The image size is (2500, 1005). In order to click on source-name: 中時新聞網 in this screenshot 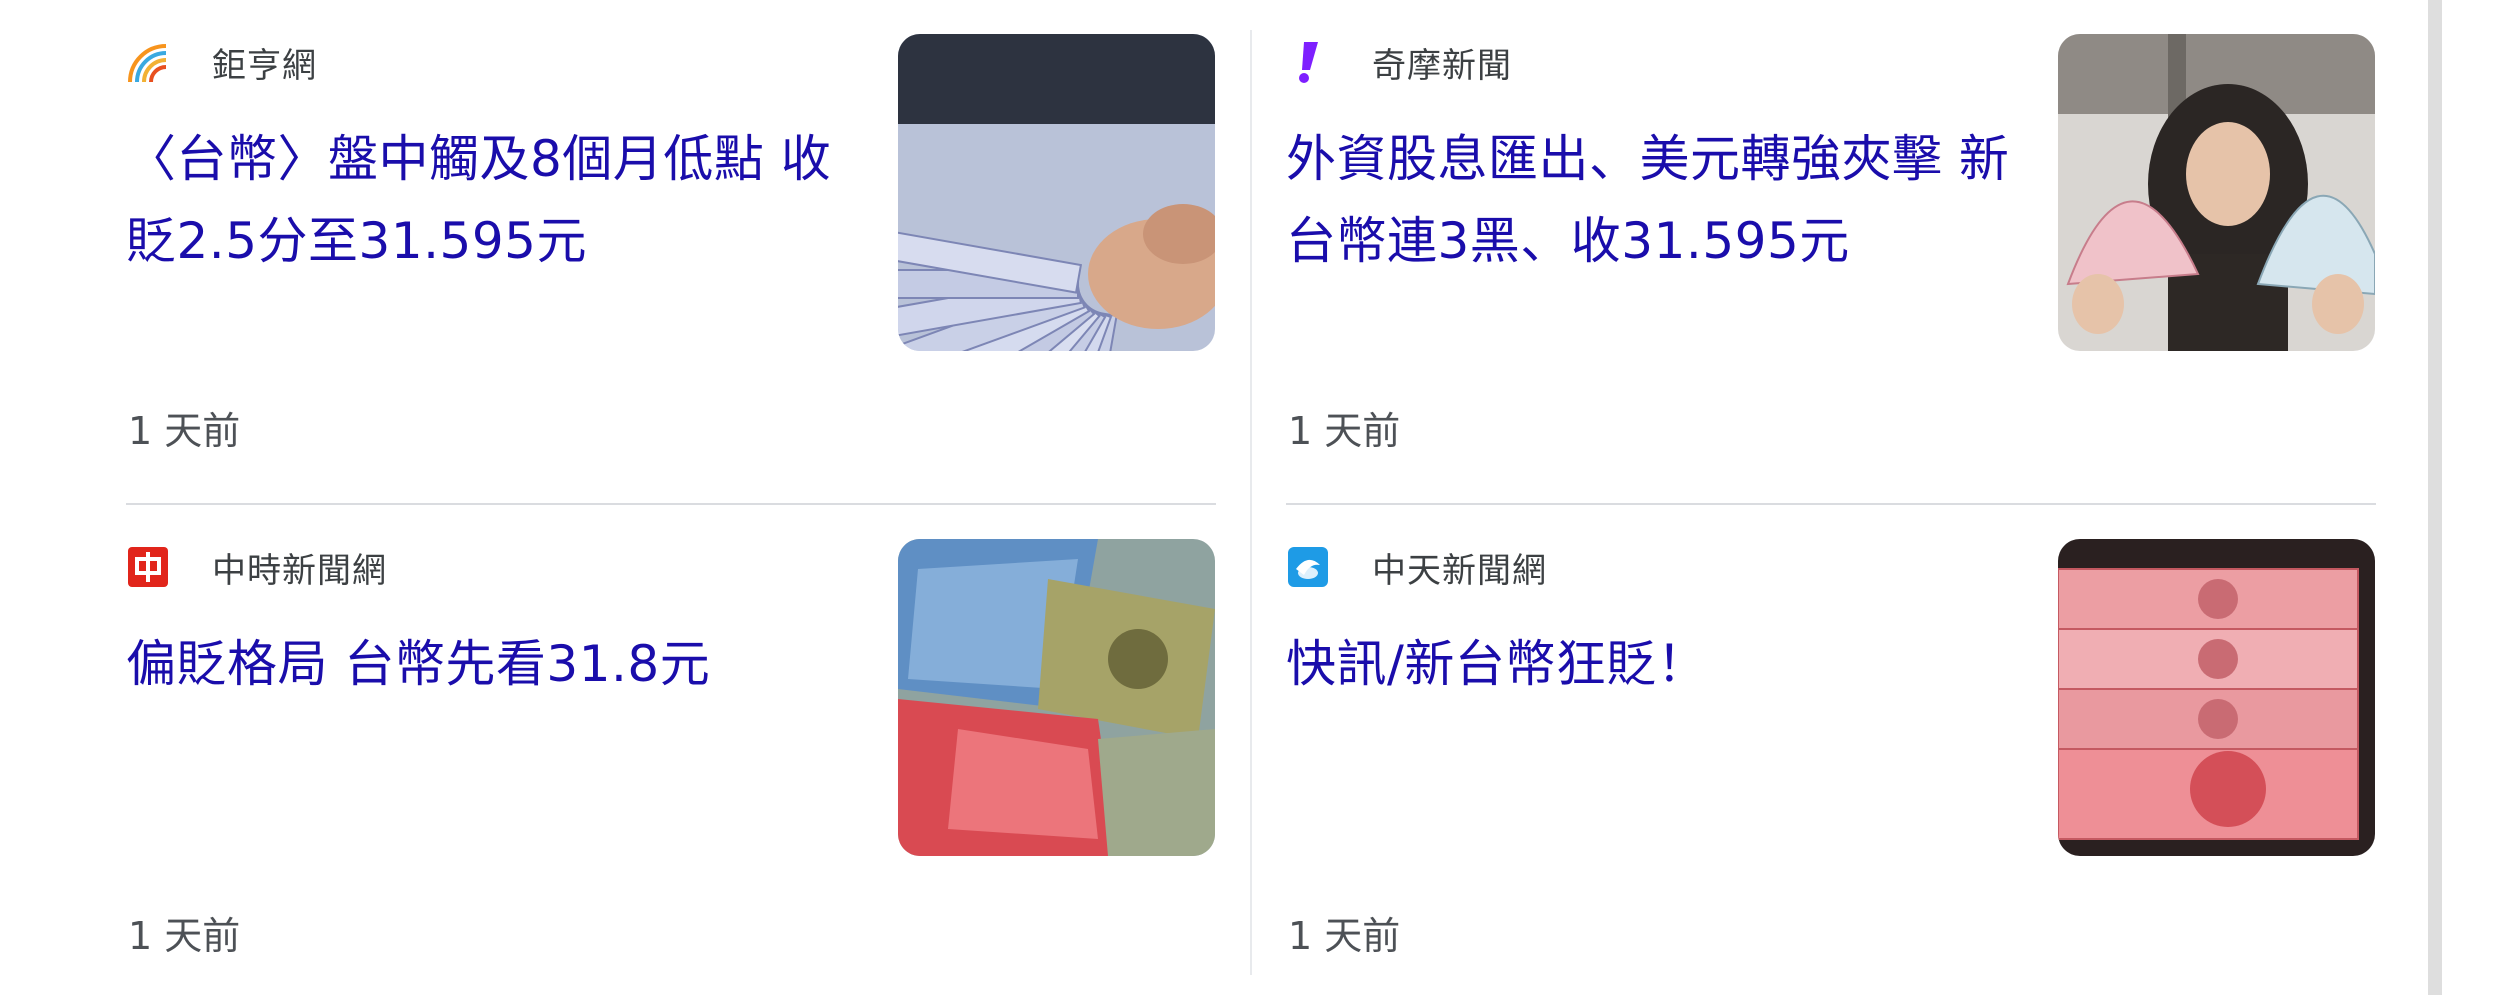, I will do `click(299, 570)`.